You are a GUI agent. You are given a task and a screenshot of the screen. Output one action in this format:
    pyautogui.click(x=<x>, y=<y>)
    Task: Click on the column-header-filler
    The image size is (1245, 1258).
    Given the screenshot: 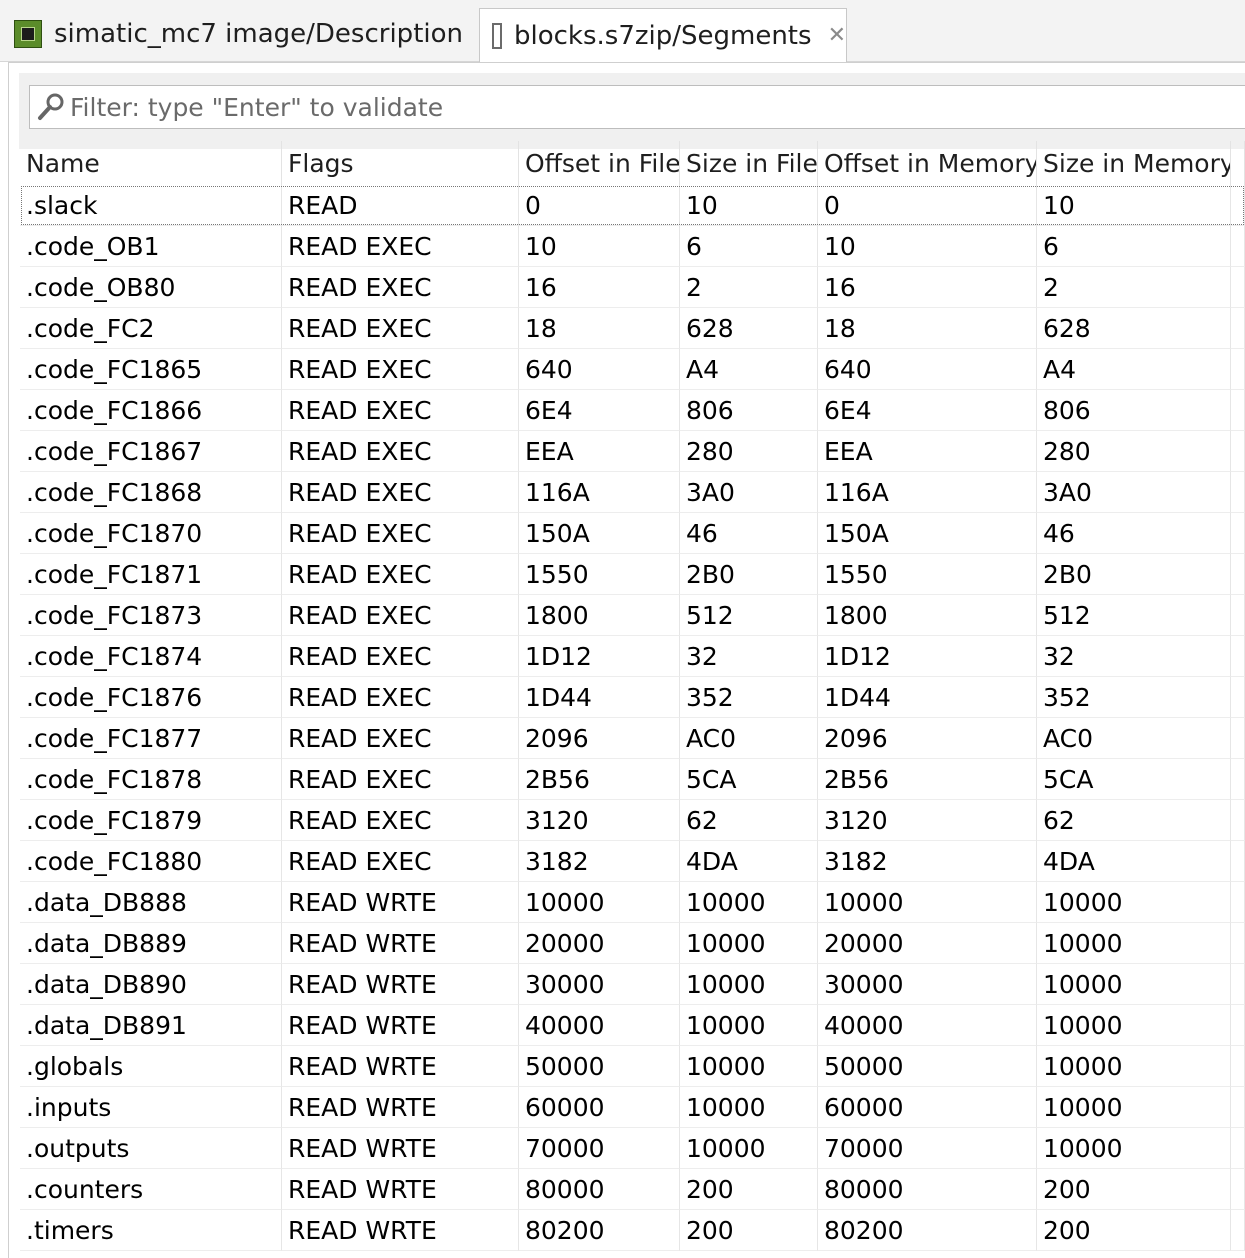 What is the action you would take?
    pyautogui.click(x=1238, y=163)
    